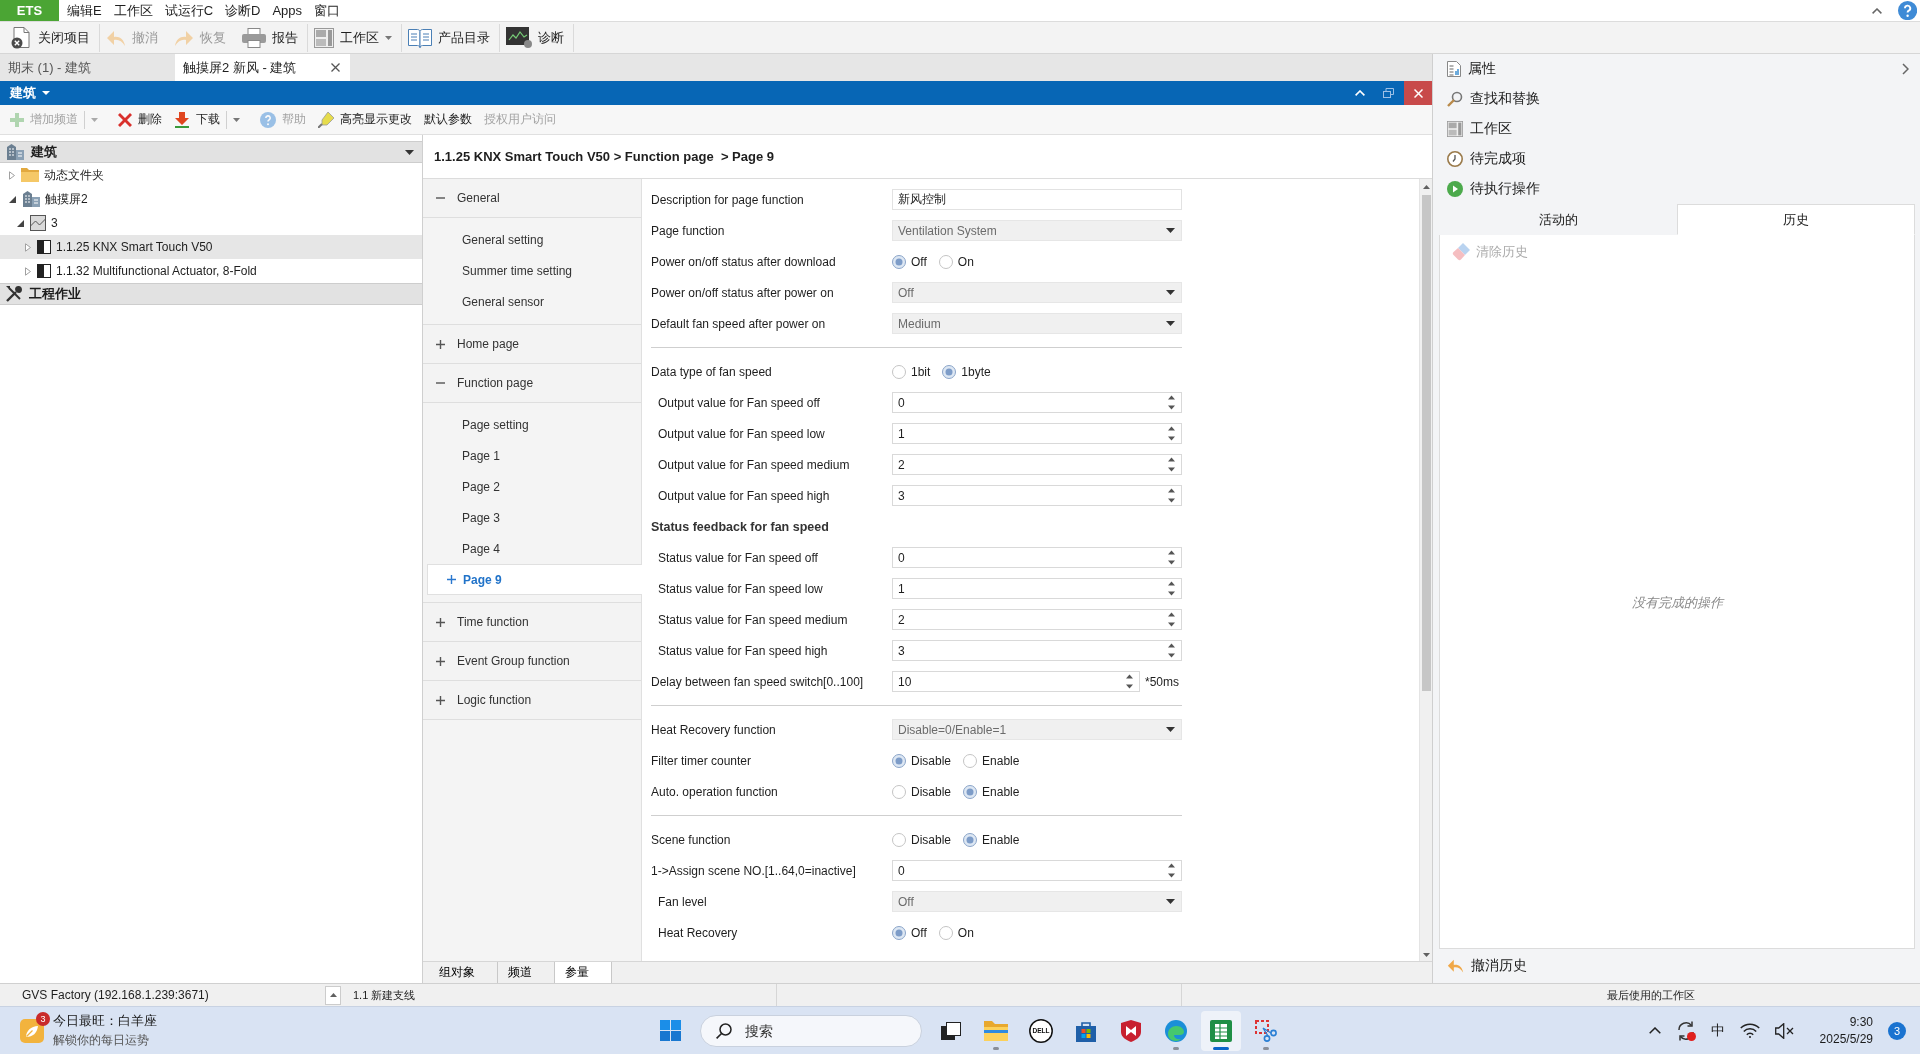  I want to click on nav-item: Page 3, so click(532, 517).